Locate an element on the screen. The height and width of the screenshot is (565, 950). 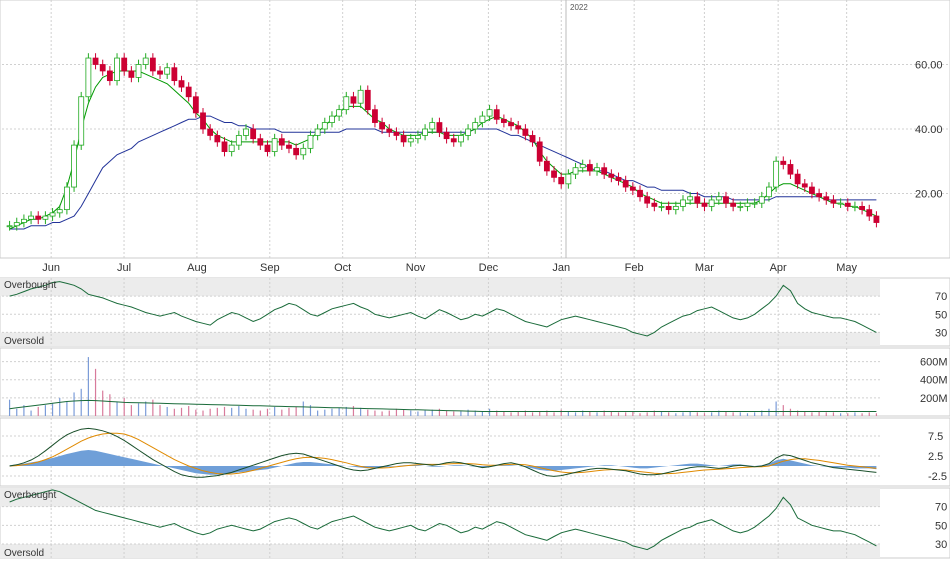
rsi-oversold-zone is located at coordinates (440, 339).